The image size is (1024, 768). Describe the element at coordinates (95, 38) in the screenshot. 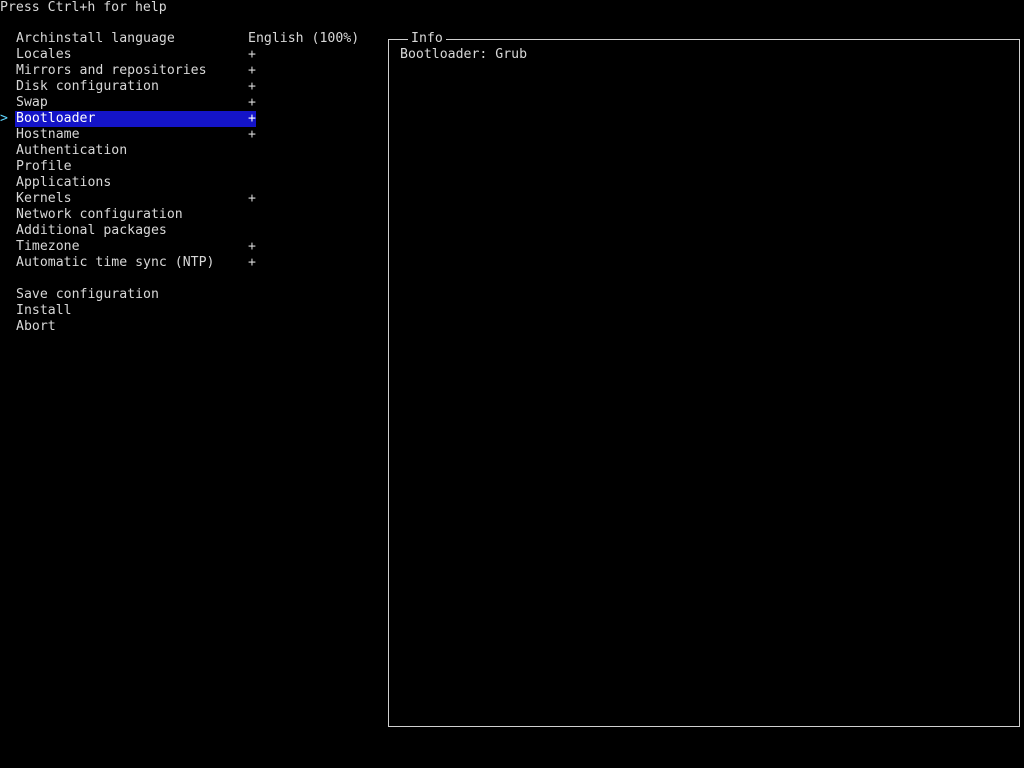

I see `menu-item-label: Archinstall language` at that location.